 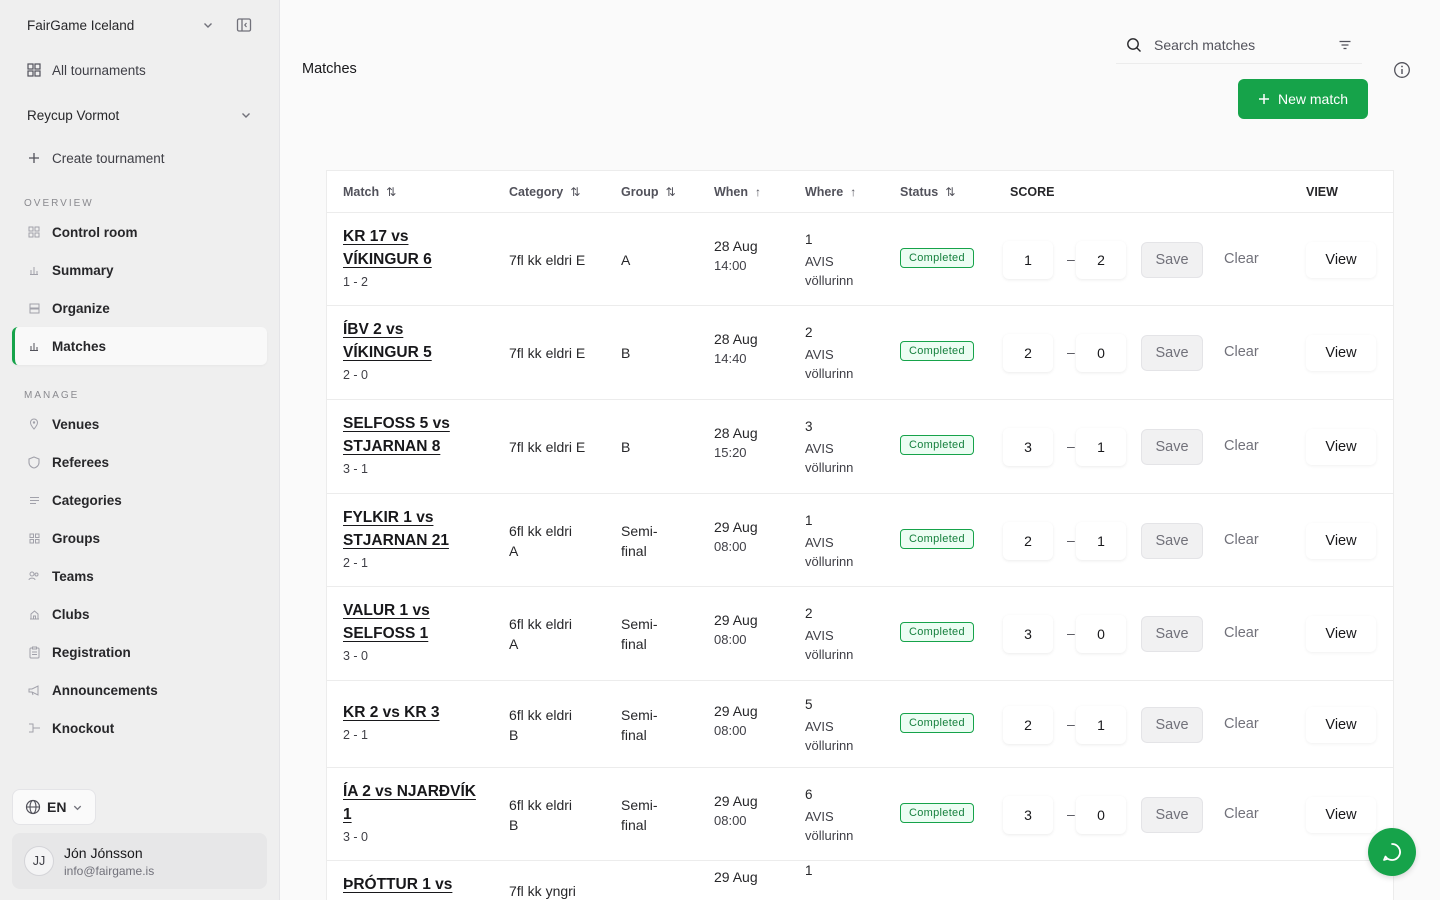 I want to click on match-link: ÍA 2 vs NJARÐVÍK 1, so click(x=418, y=803).